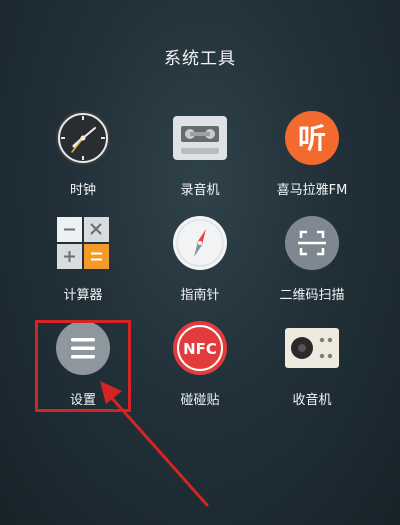 The height and width of the screenshot is (525, 400). I want to click on clock-icon, so click(83, 138).